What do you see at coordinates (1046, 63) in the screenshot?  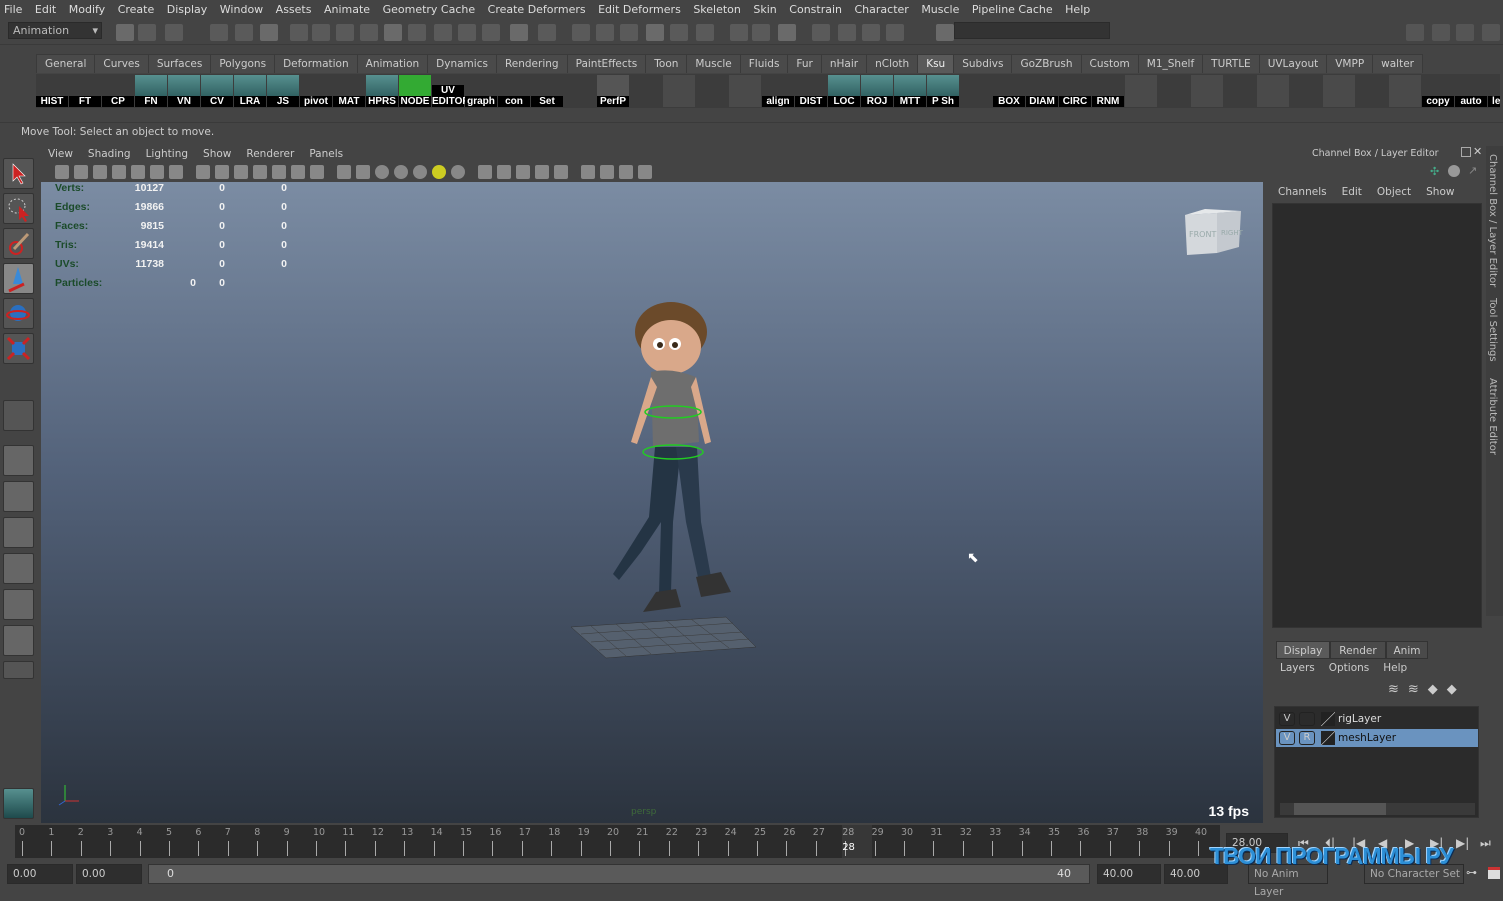 I see `shelf-tab-gozbrush: GoZBrush` at bounding box center [1046, 63].